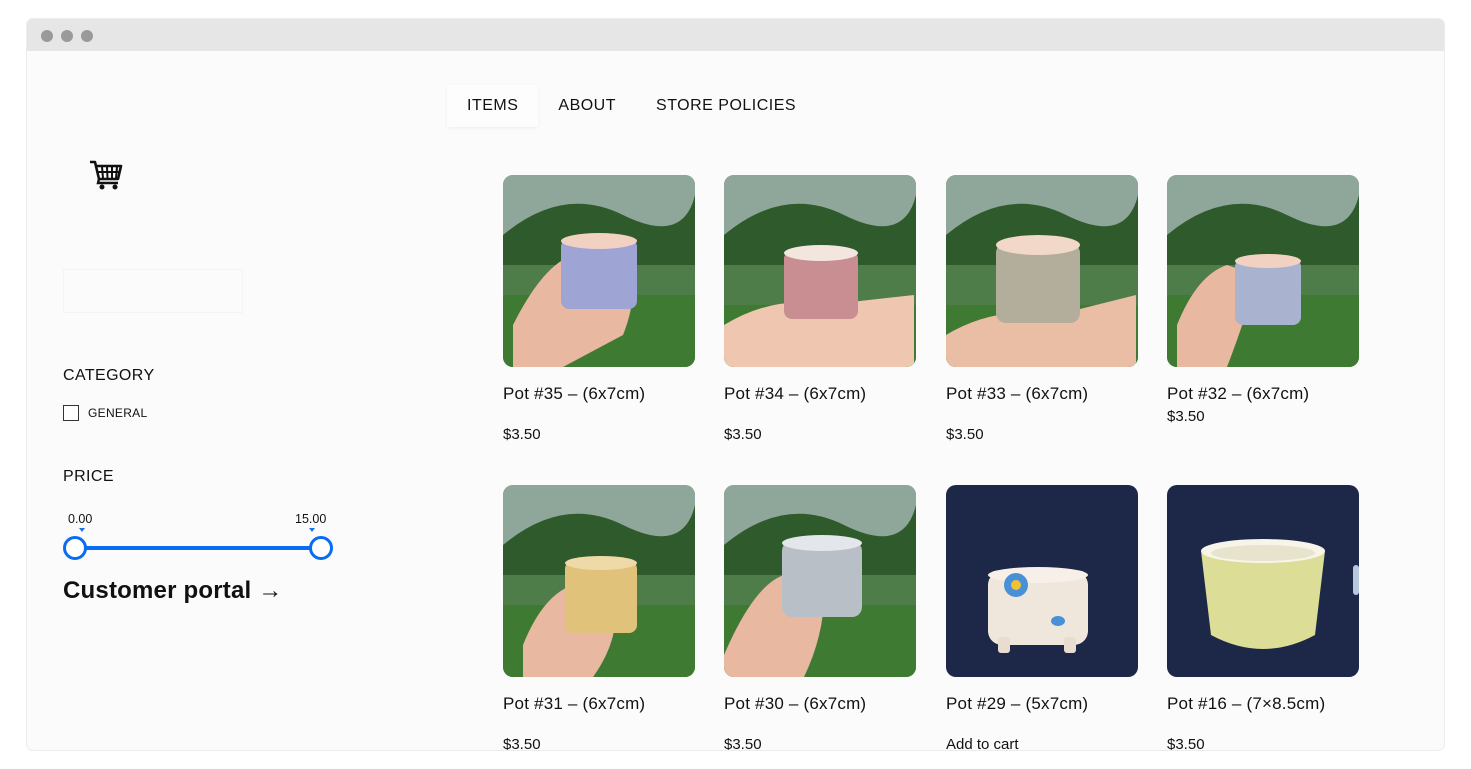  I want to click on window-maximize-dot, so click(87, 36).